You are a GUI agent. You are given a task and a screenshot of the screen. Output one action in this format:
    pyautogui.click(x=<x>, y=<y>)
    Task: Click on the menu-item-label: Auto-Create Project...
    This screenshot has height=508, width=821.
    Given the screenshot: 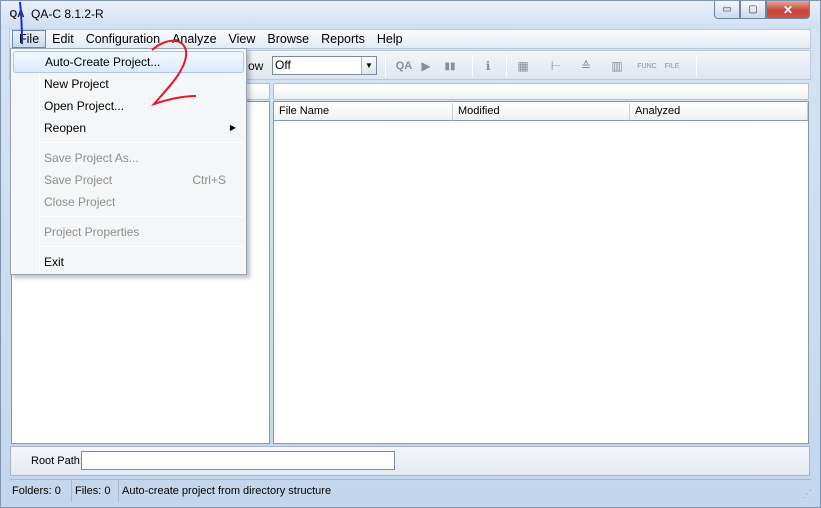 What is the action you would take?
    pyautogui.click(x=103, y=62)
    